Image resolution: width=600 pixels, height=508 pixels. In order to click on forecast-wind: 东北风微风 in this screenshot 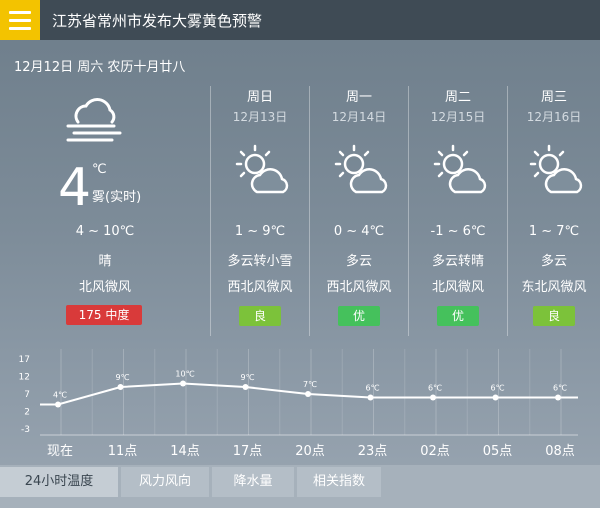, I will do `click(554, 287)`.